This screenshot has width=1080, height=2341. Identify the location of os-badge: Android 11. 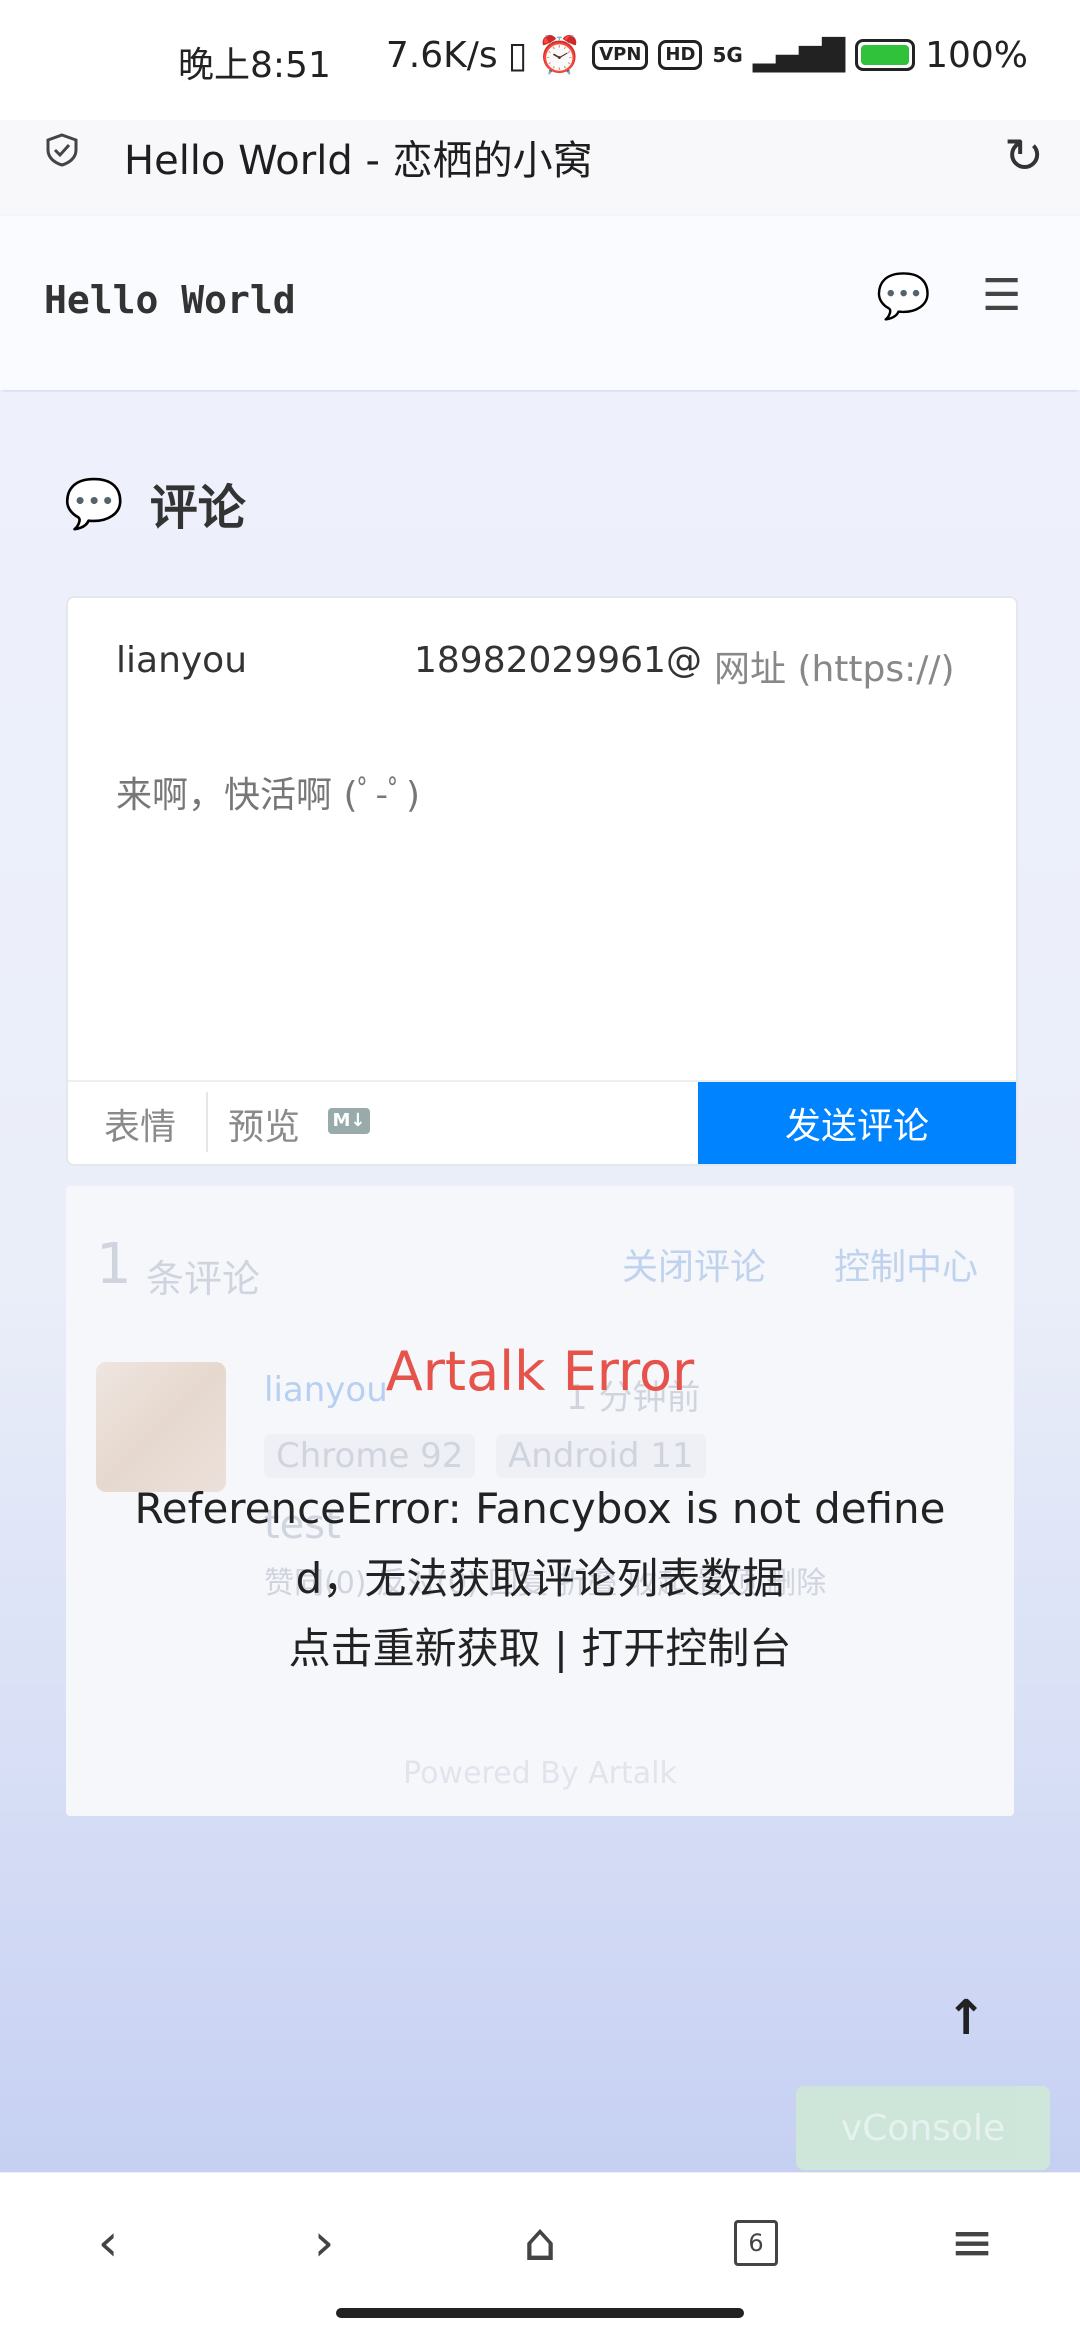
(601, 1456).